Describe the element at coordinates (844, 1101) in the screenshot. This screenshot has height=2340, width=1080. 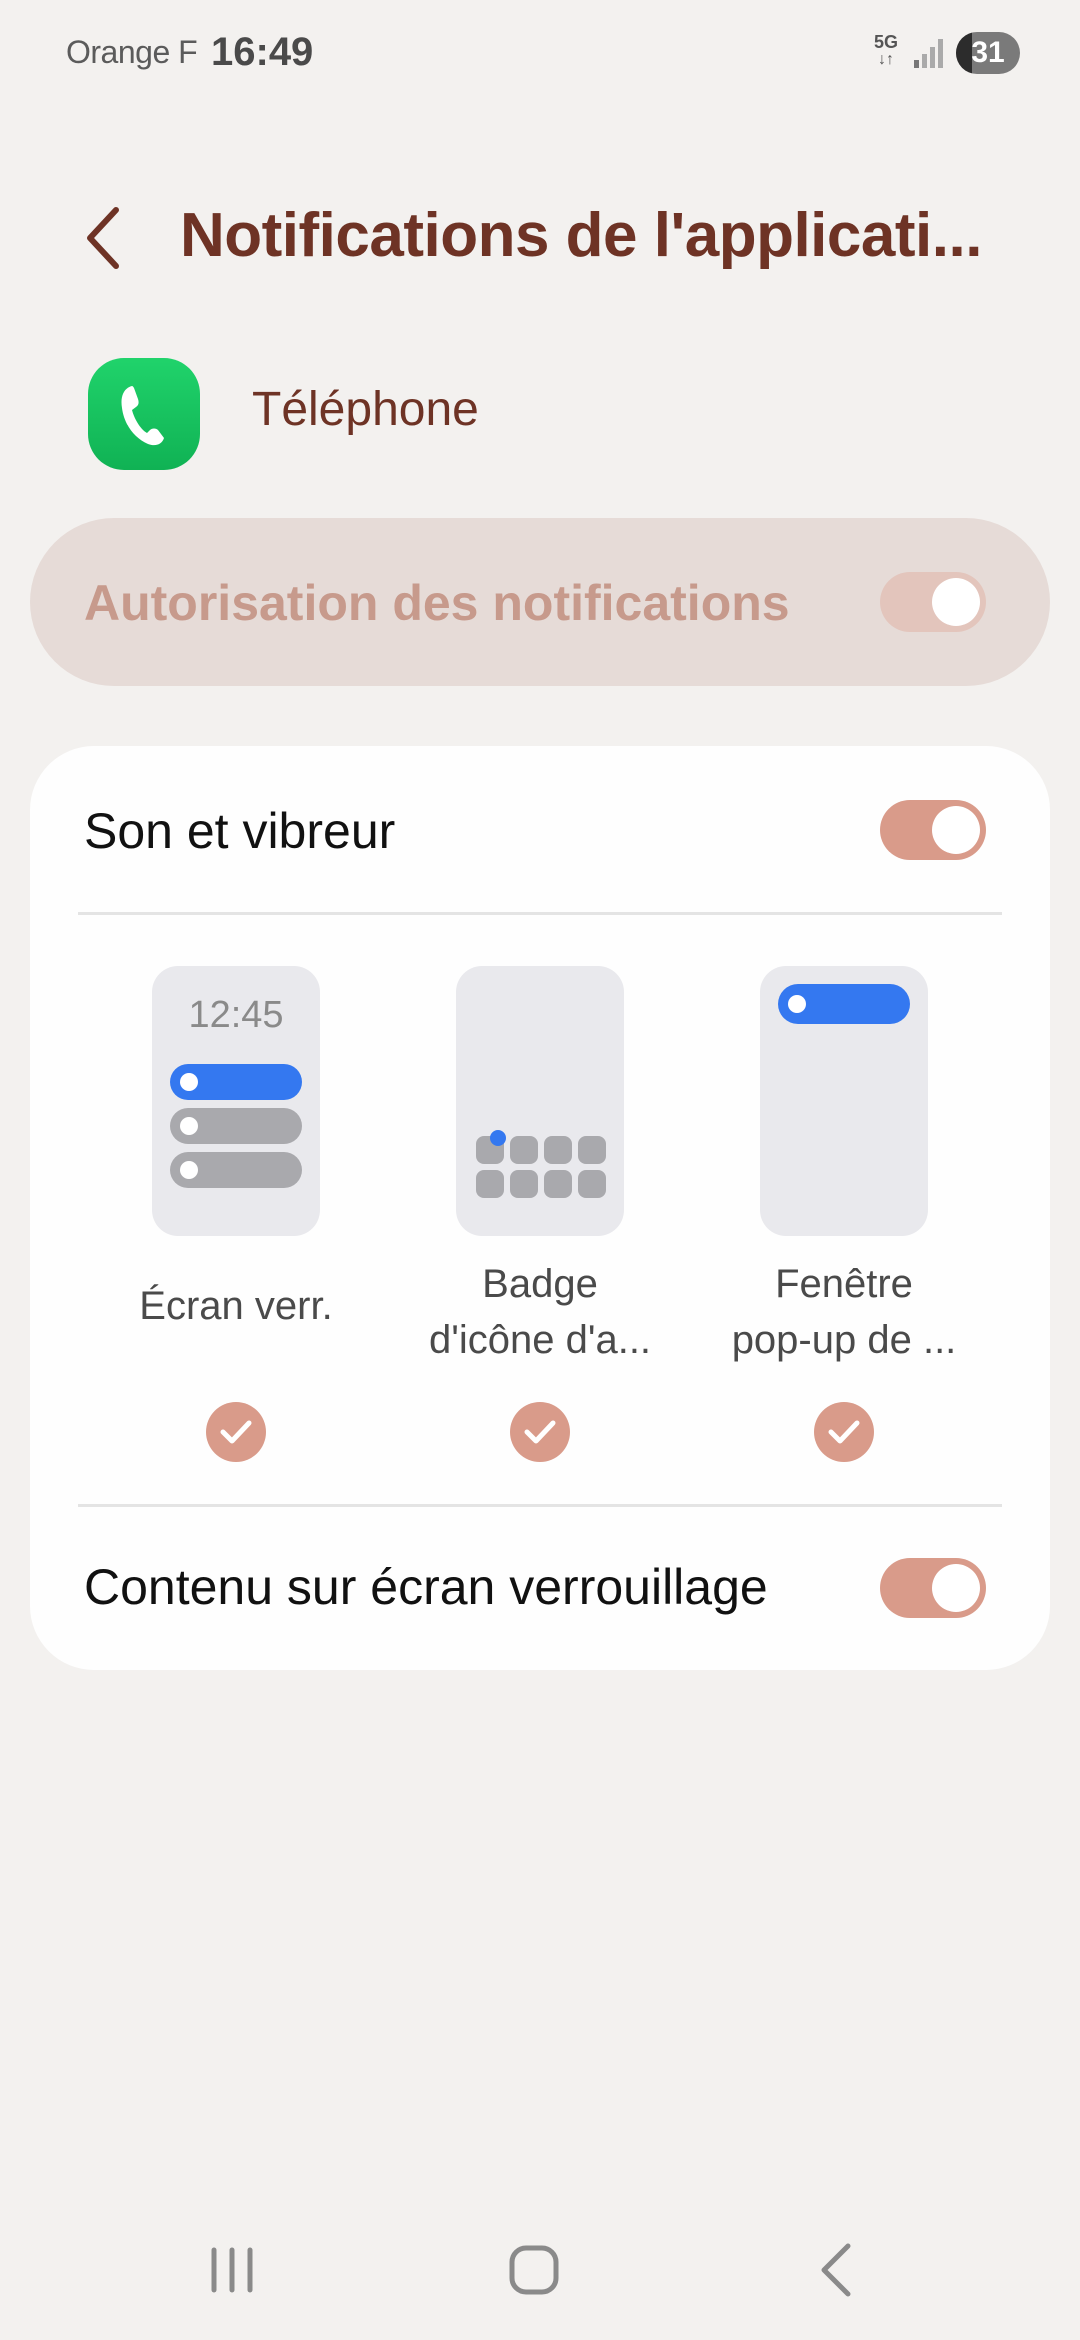
I see `popup-preview` at that location.